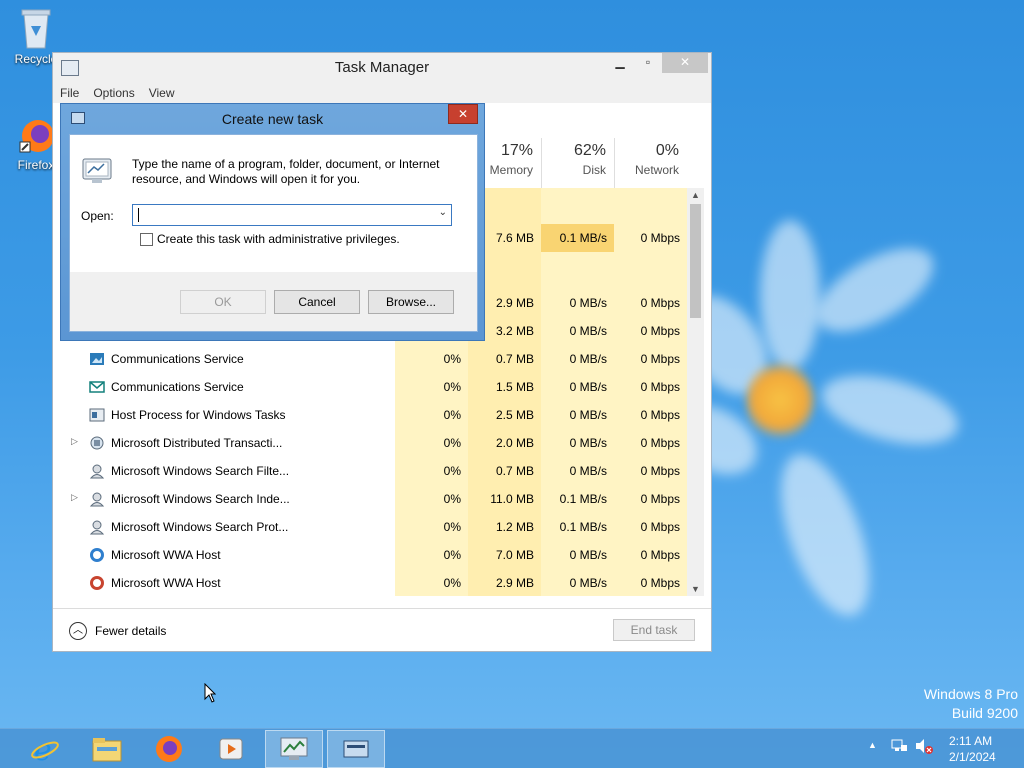  I want to click on memory-cell: 2.9 MB, so click(514, 583).